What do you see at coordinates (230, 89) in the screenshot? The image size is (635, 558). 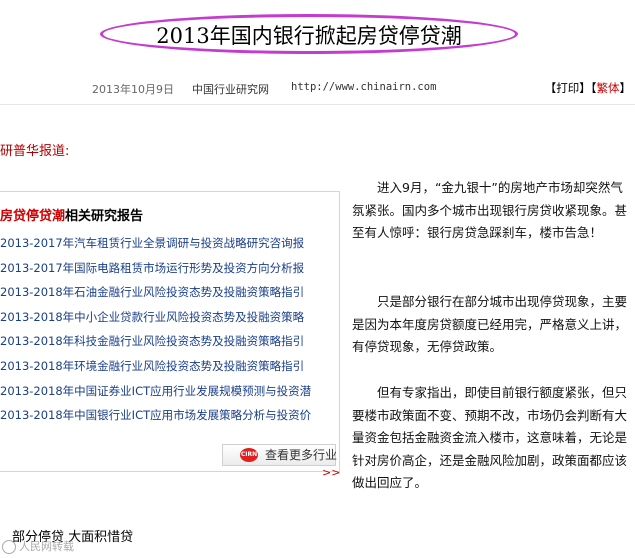 I see `source-name: 中国行业研究网` at bounding box center [230, 89].